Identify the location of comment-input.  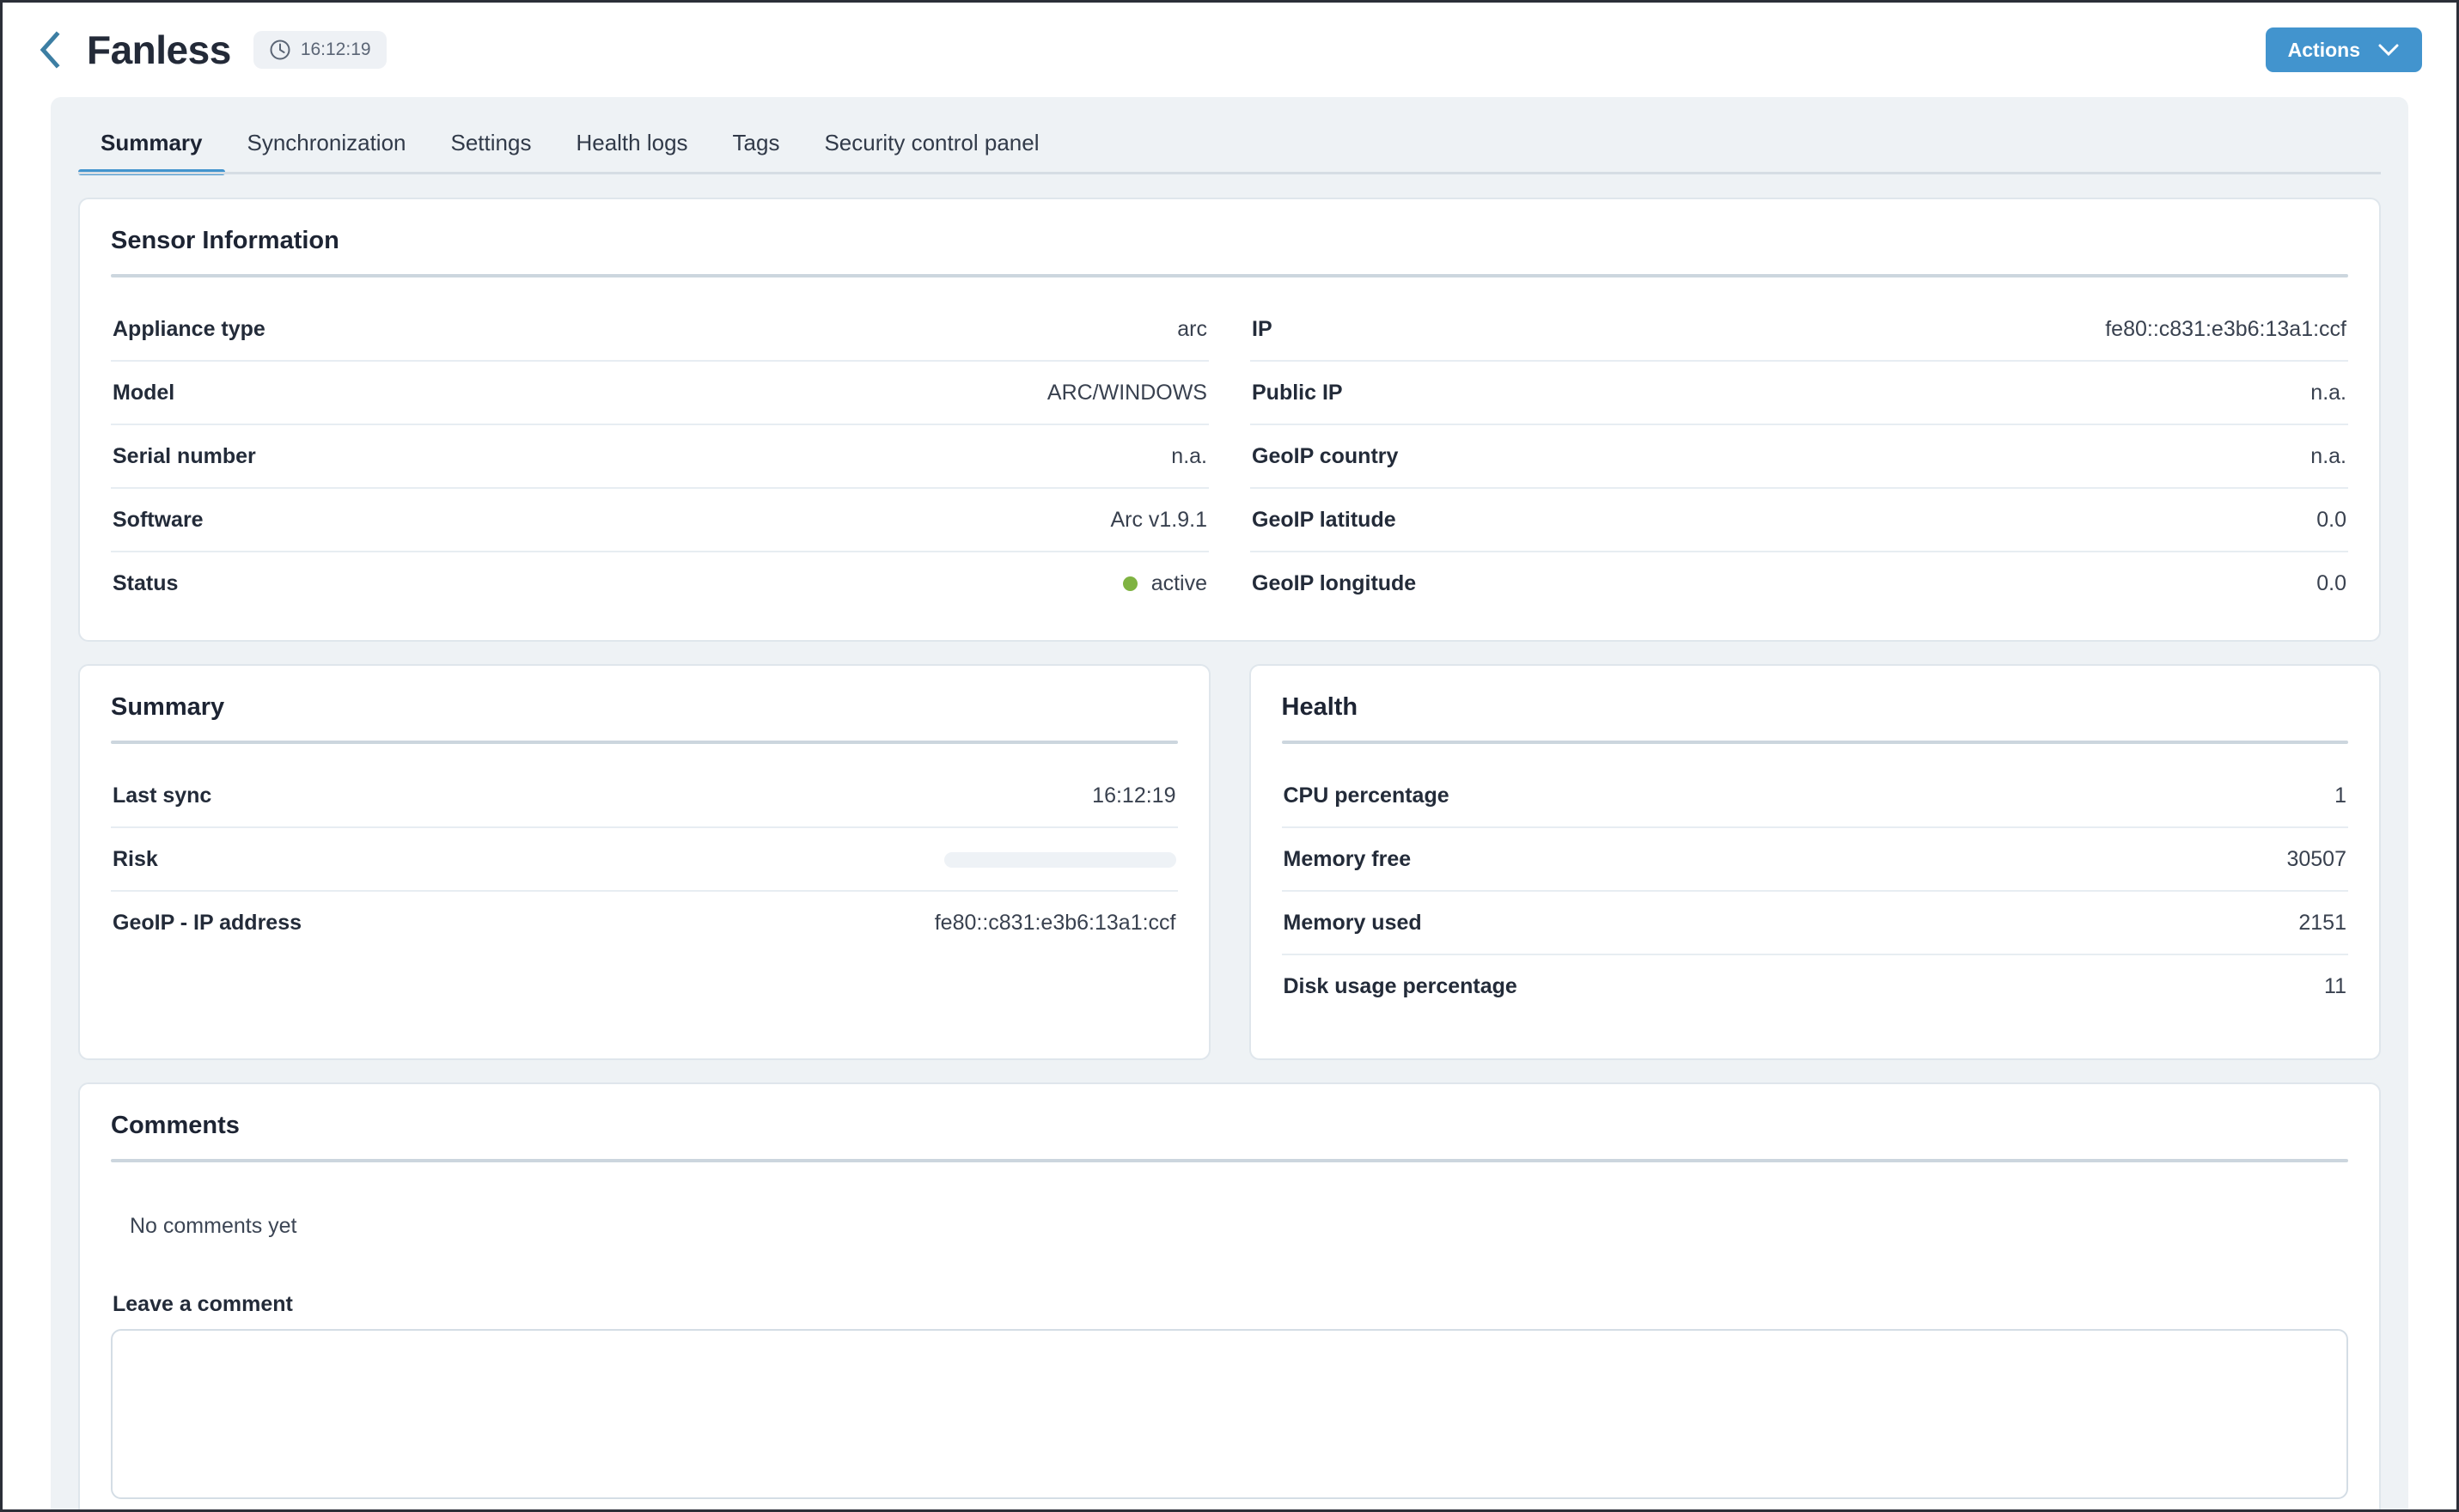
(1229, 1414).